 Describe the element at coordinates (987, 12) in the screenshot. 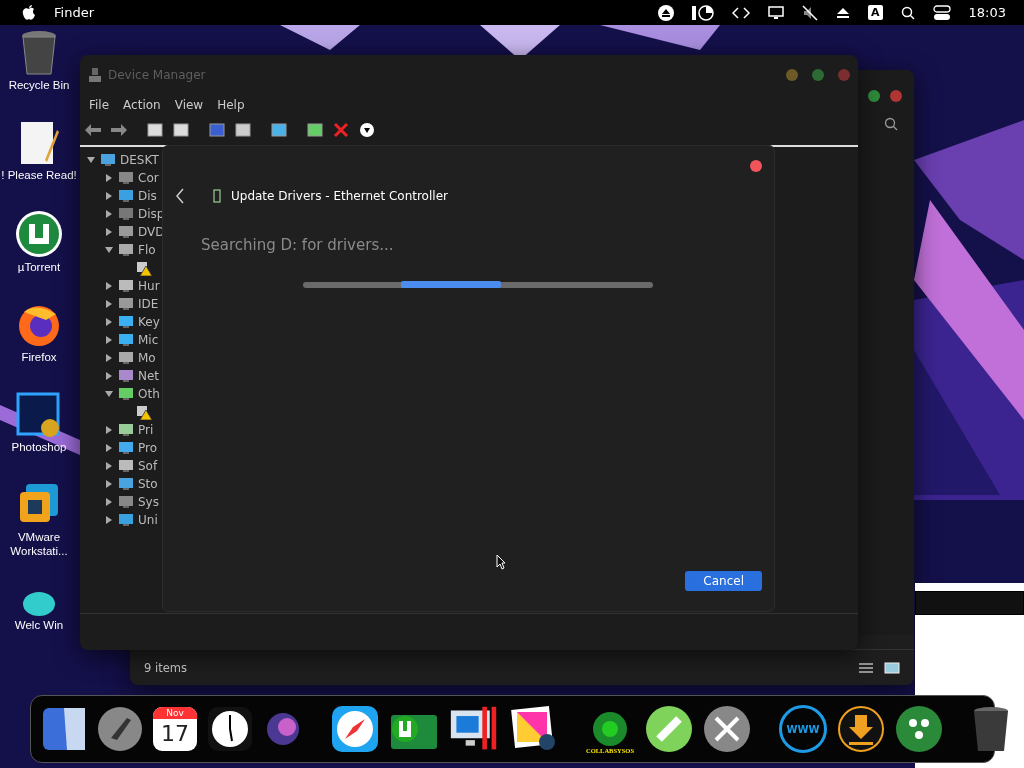

I see `clock: 18:03` at that location.